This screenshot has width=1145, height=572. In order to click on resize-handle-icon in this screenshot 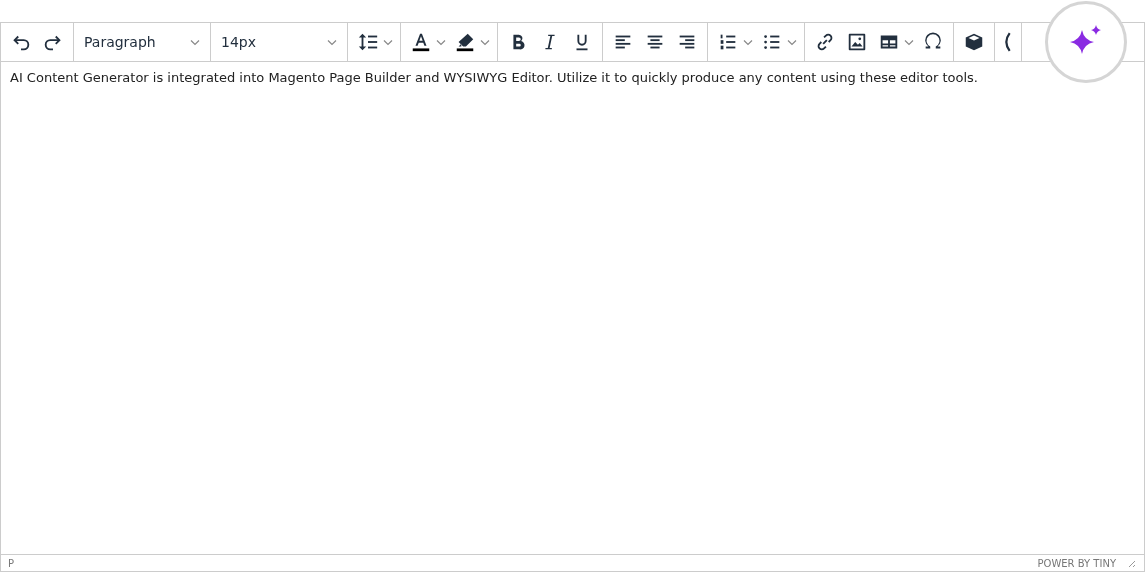, I will do `click(1131, 563)`.